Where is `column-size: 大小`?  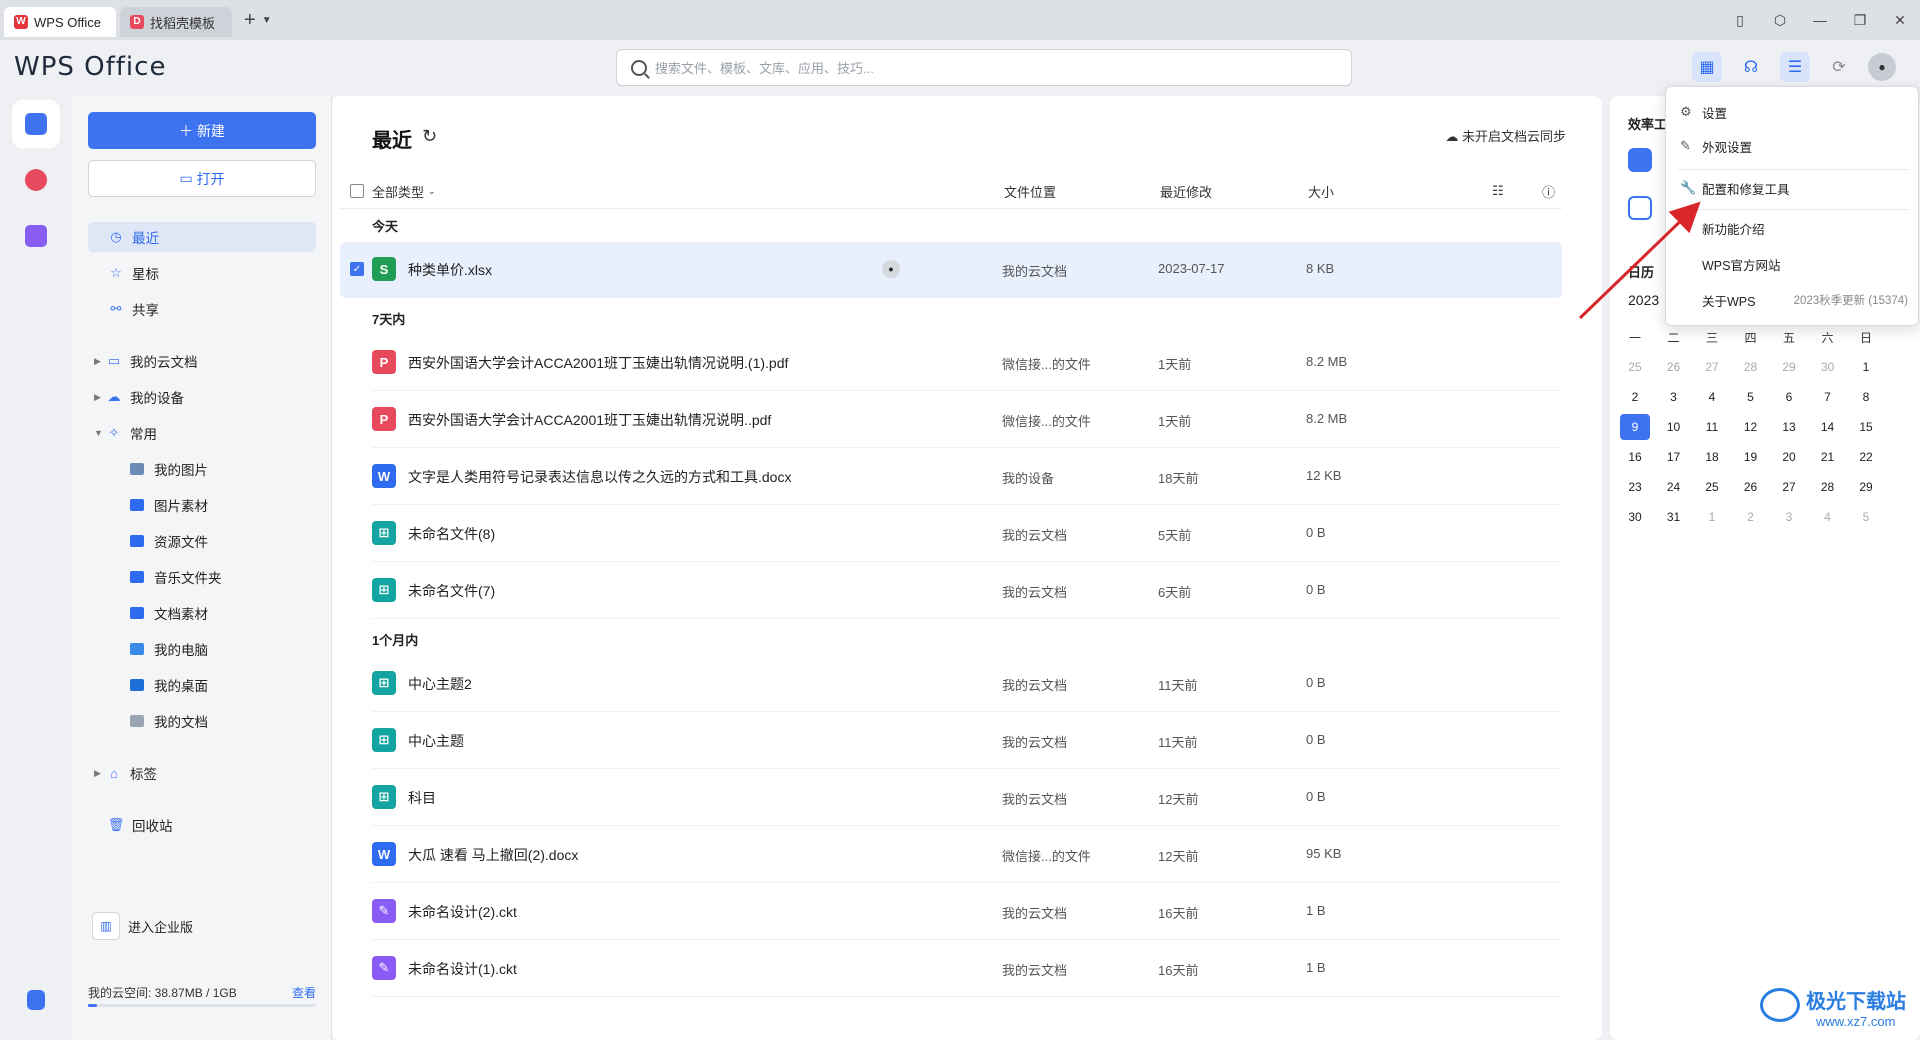 column-size: 大小 is located at coordinates (1321, 191).